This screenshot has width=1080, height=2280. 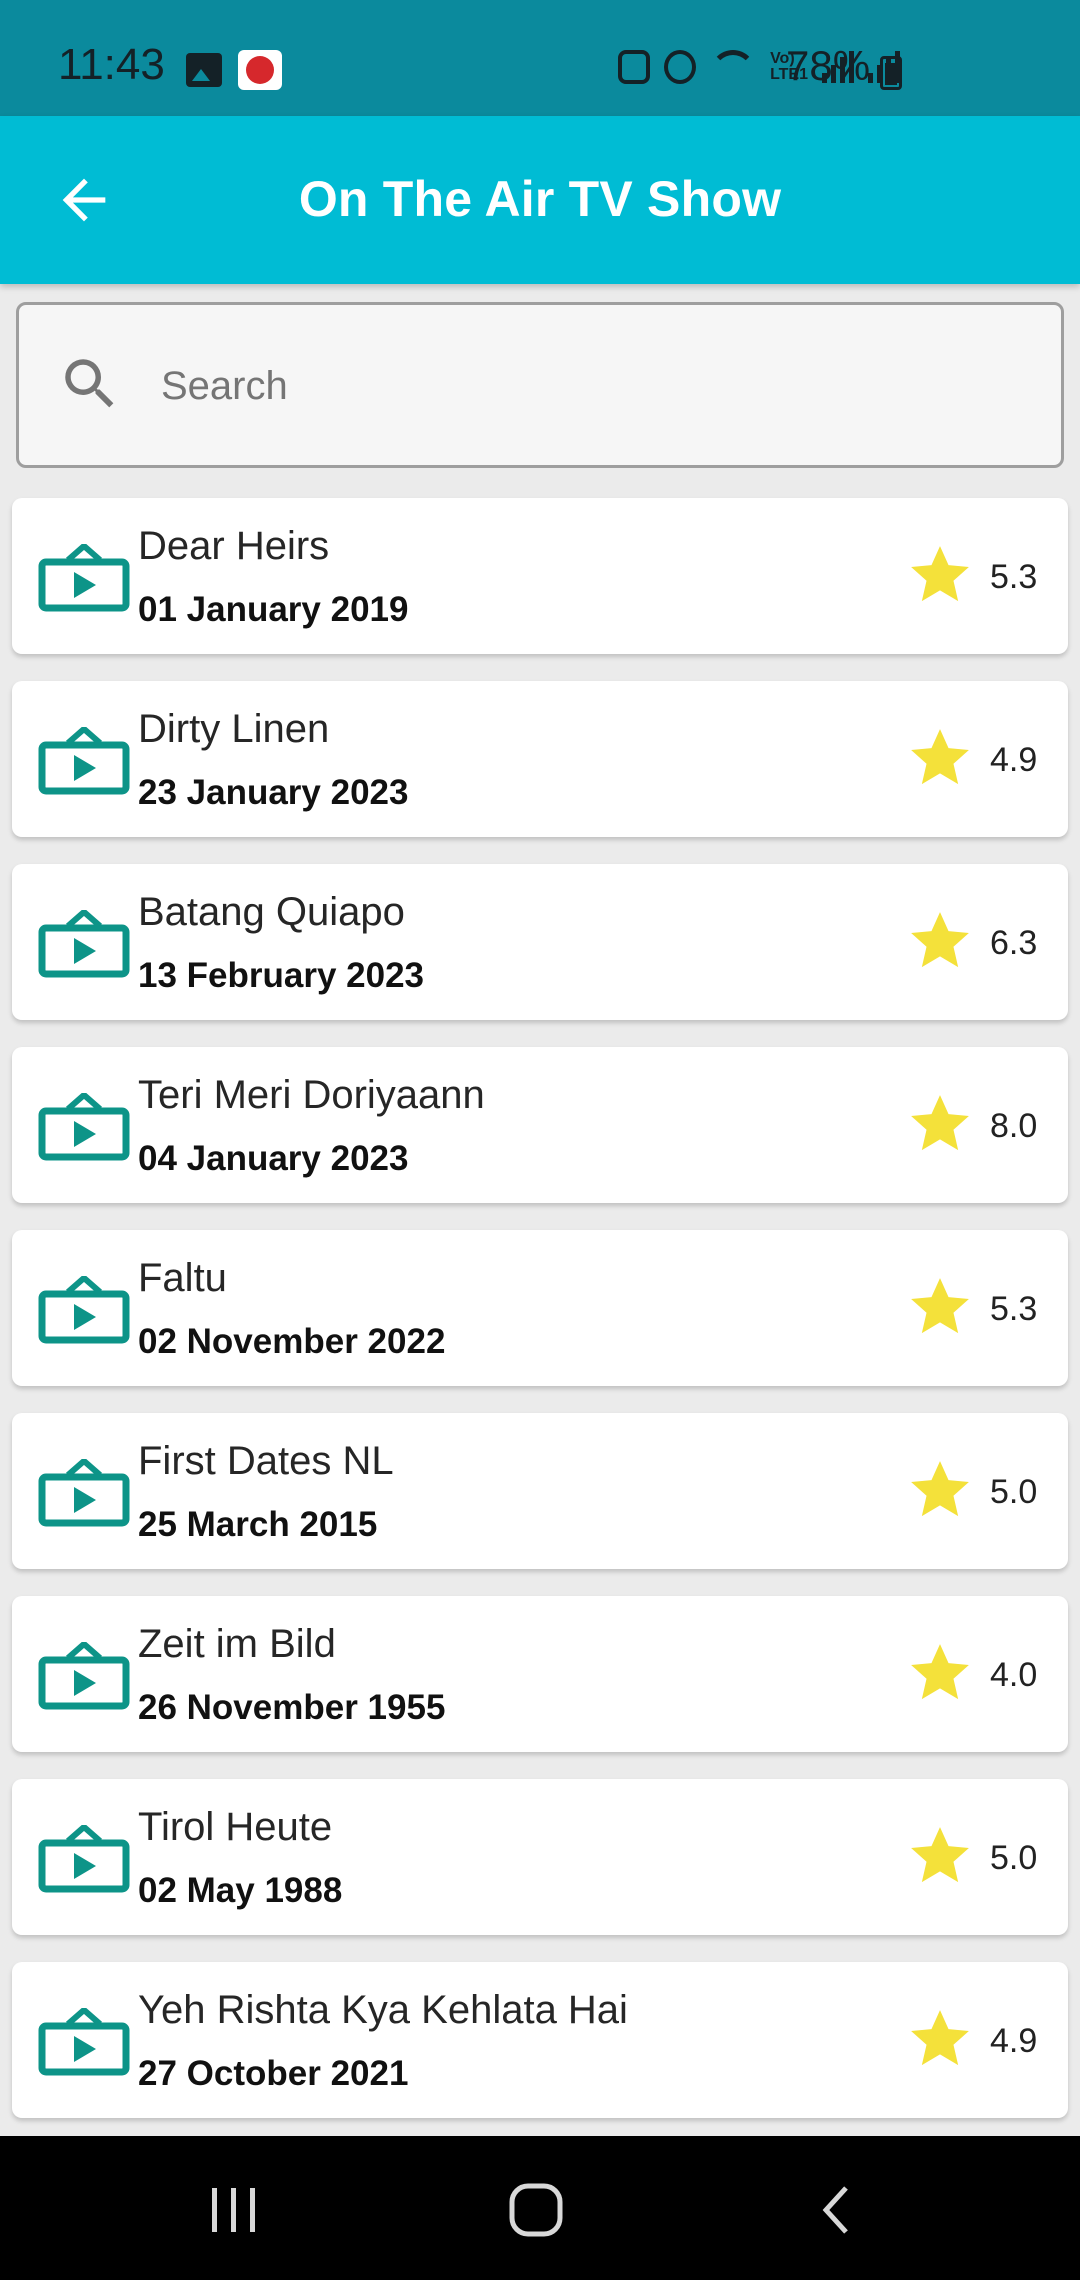 I want to click on page-title: On The Air TV Show, so click(x=540, y=199).